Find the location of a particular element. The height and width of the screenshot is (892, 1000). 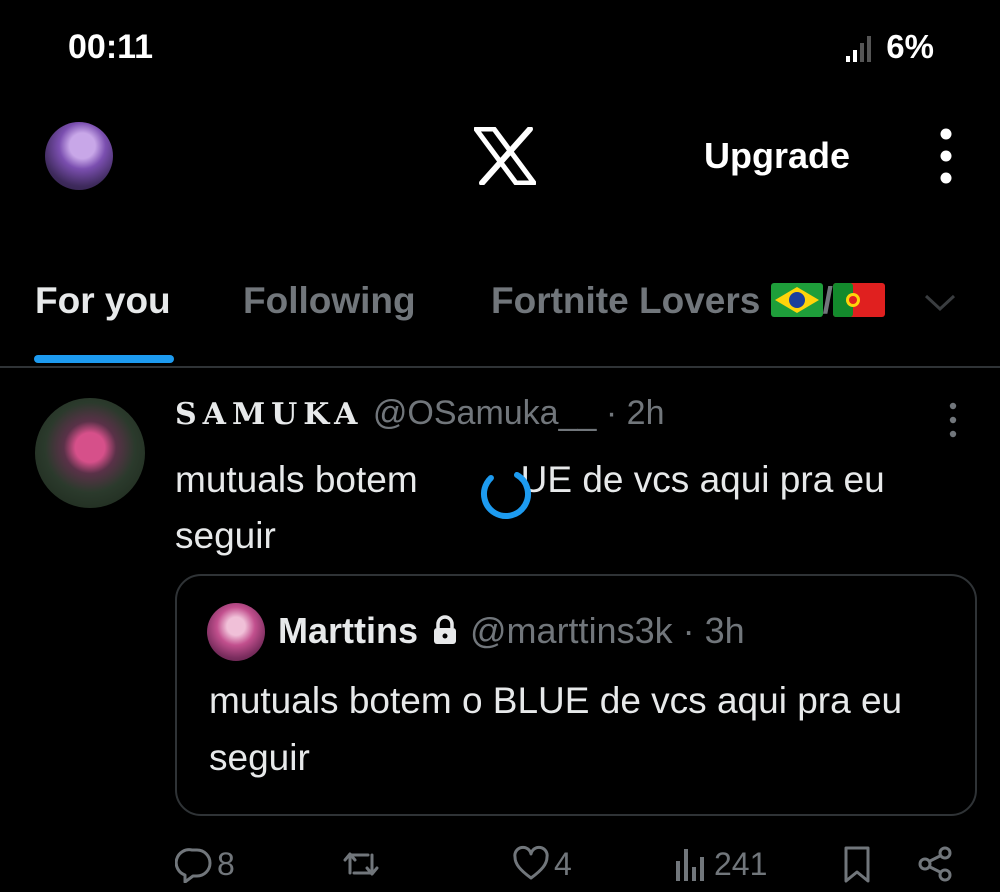

tweet-timestamp: 2h is located at coordinates (646, 413).